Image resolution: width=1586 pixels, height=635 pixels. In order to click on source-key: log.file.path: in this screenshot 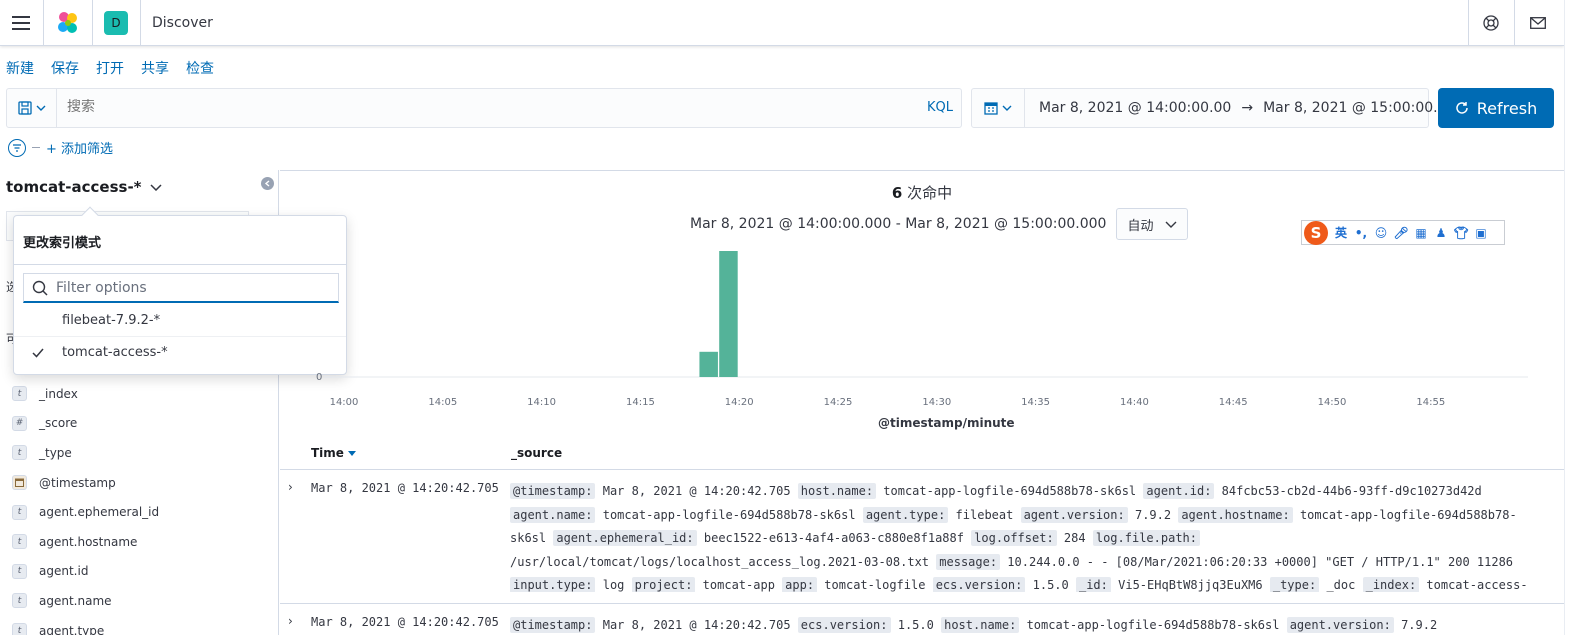, I will do `click(1146, 538)`.